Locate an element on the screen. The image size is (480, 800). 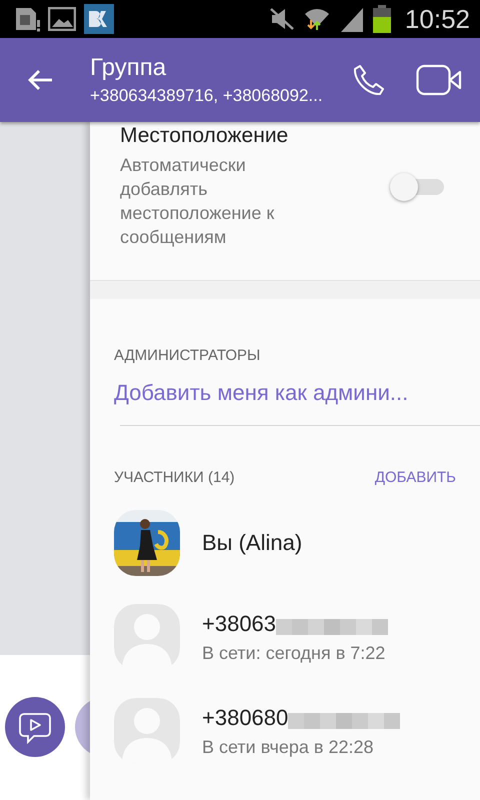
chat-title: Группа is located at coordinates (129, 68).